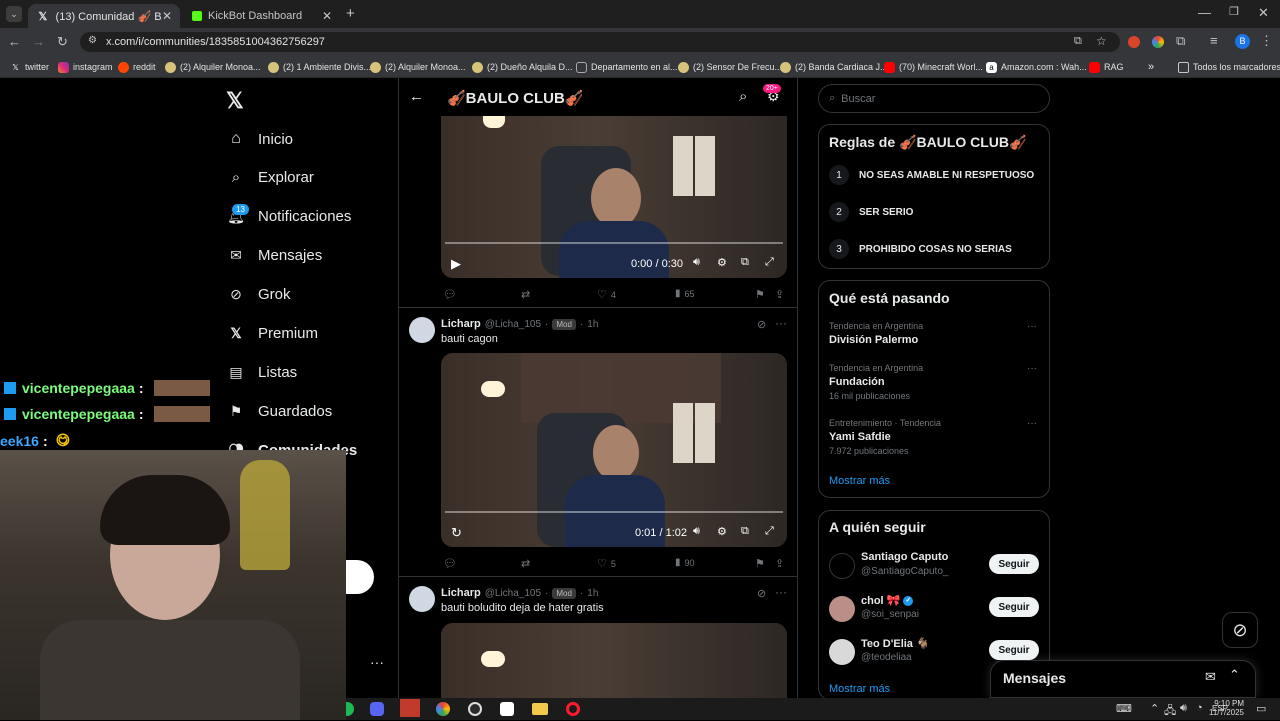 This screenshot has height=721, width=1280. What do you see at coordinates (525, 563) in the screenshot?
I see `repost-icon: ⇄` at bounding box center [525, 563].